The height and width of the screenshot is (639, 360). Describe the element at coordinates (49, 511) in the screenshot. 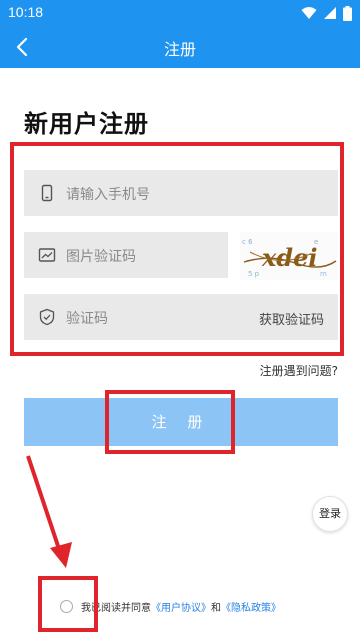

I see `annotation-arrow-icon` at that location.